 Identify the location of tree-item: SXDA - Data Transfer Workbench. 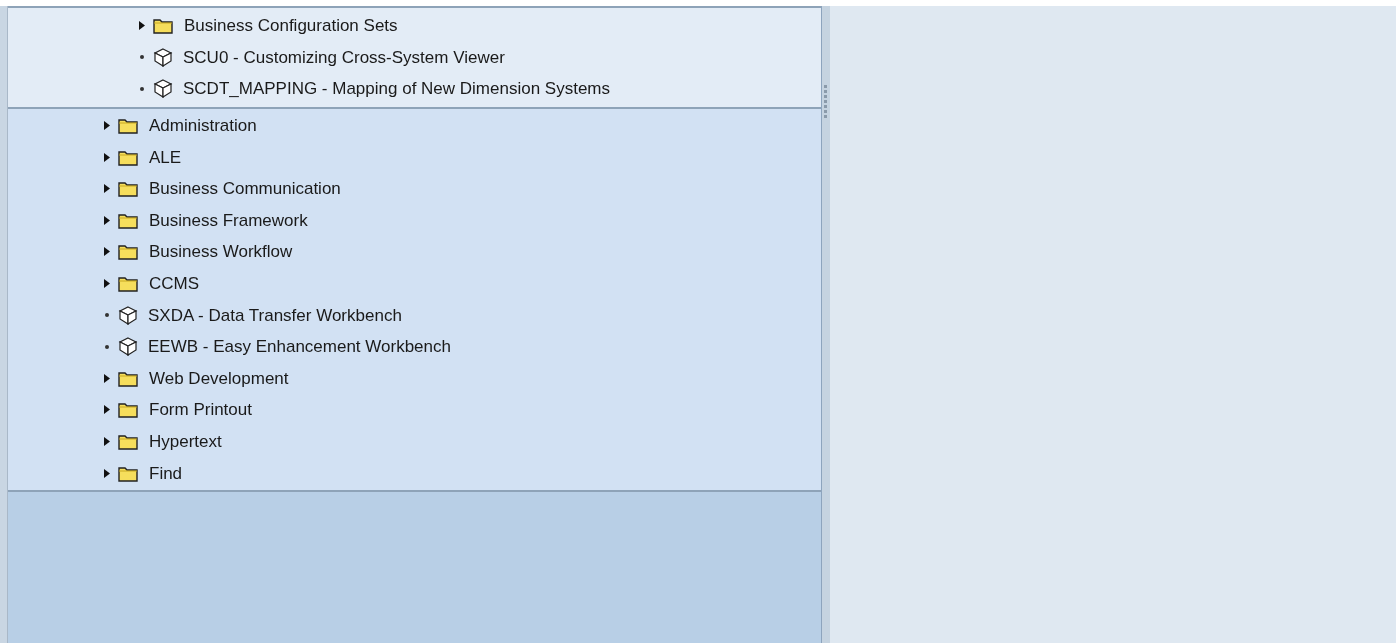
(275, 315).